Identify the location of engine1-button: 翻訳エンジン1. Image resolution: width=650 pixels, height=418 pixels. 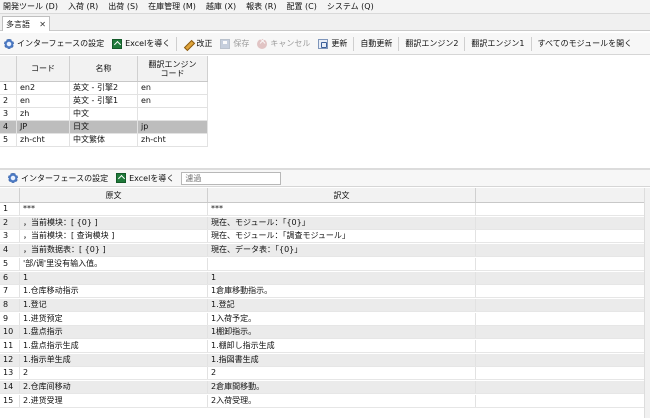
(497, 44).